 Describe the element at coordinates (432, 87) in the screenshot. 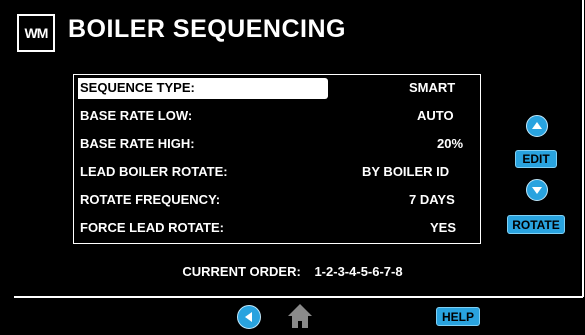

I see `setting-value: SMART` at that location.